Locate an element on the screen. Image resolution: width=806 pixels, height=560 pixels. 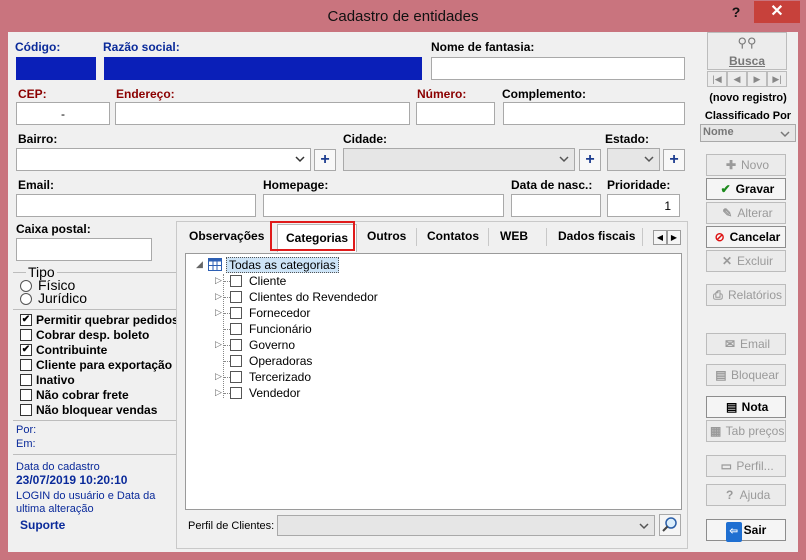
tree-item-cliente: ▷ Cliente is located at coordinates (336, 281).